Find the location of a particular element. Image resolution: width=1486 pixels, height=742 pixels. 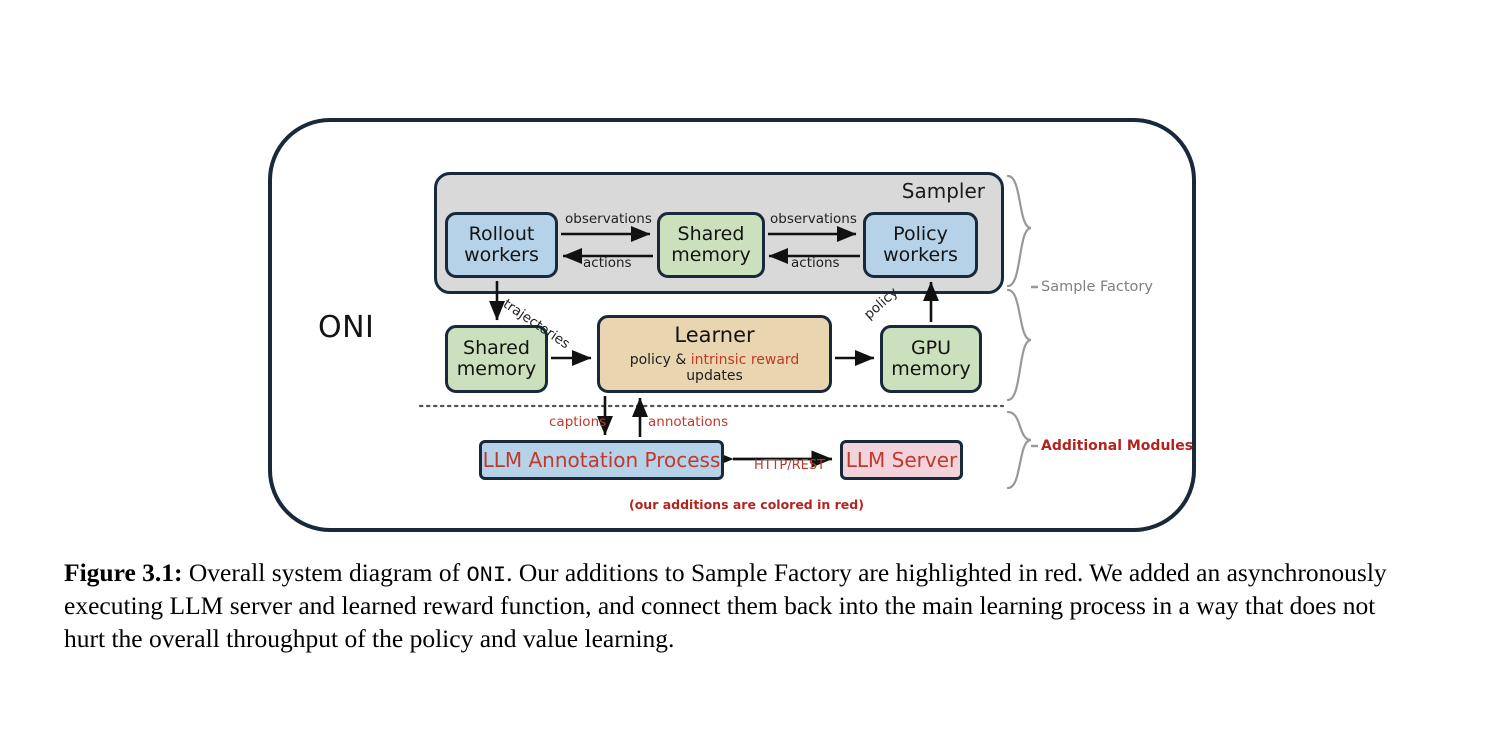

node-gpu-memory: GPU memory is located at coordinates (931, 359).